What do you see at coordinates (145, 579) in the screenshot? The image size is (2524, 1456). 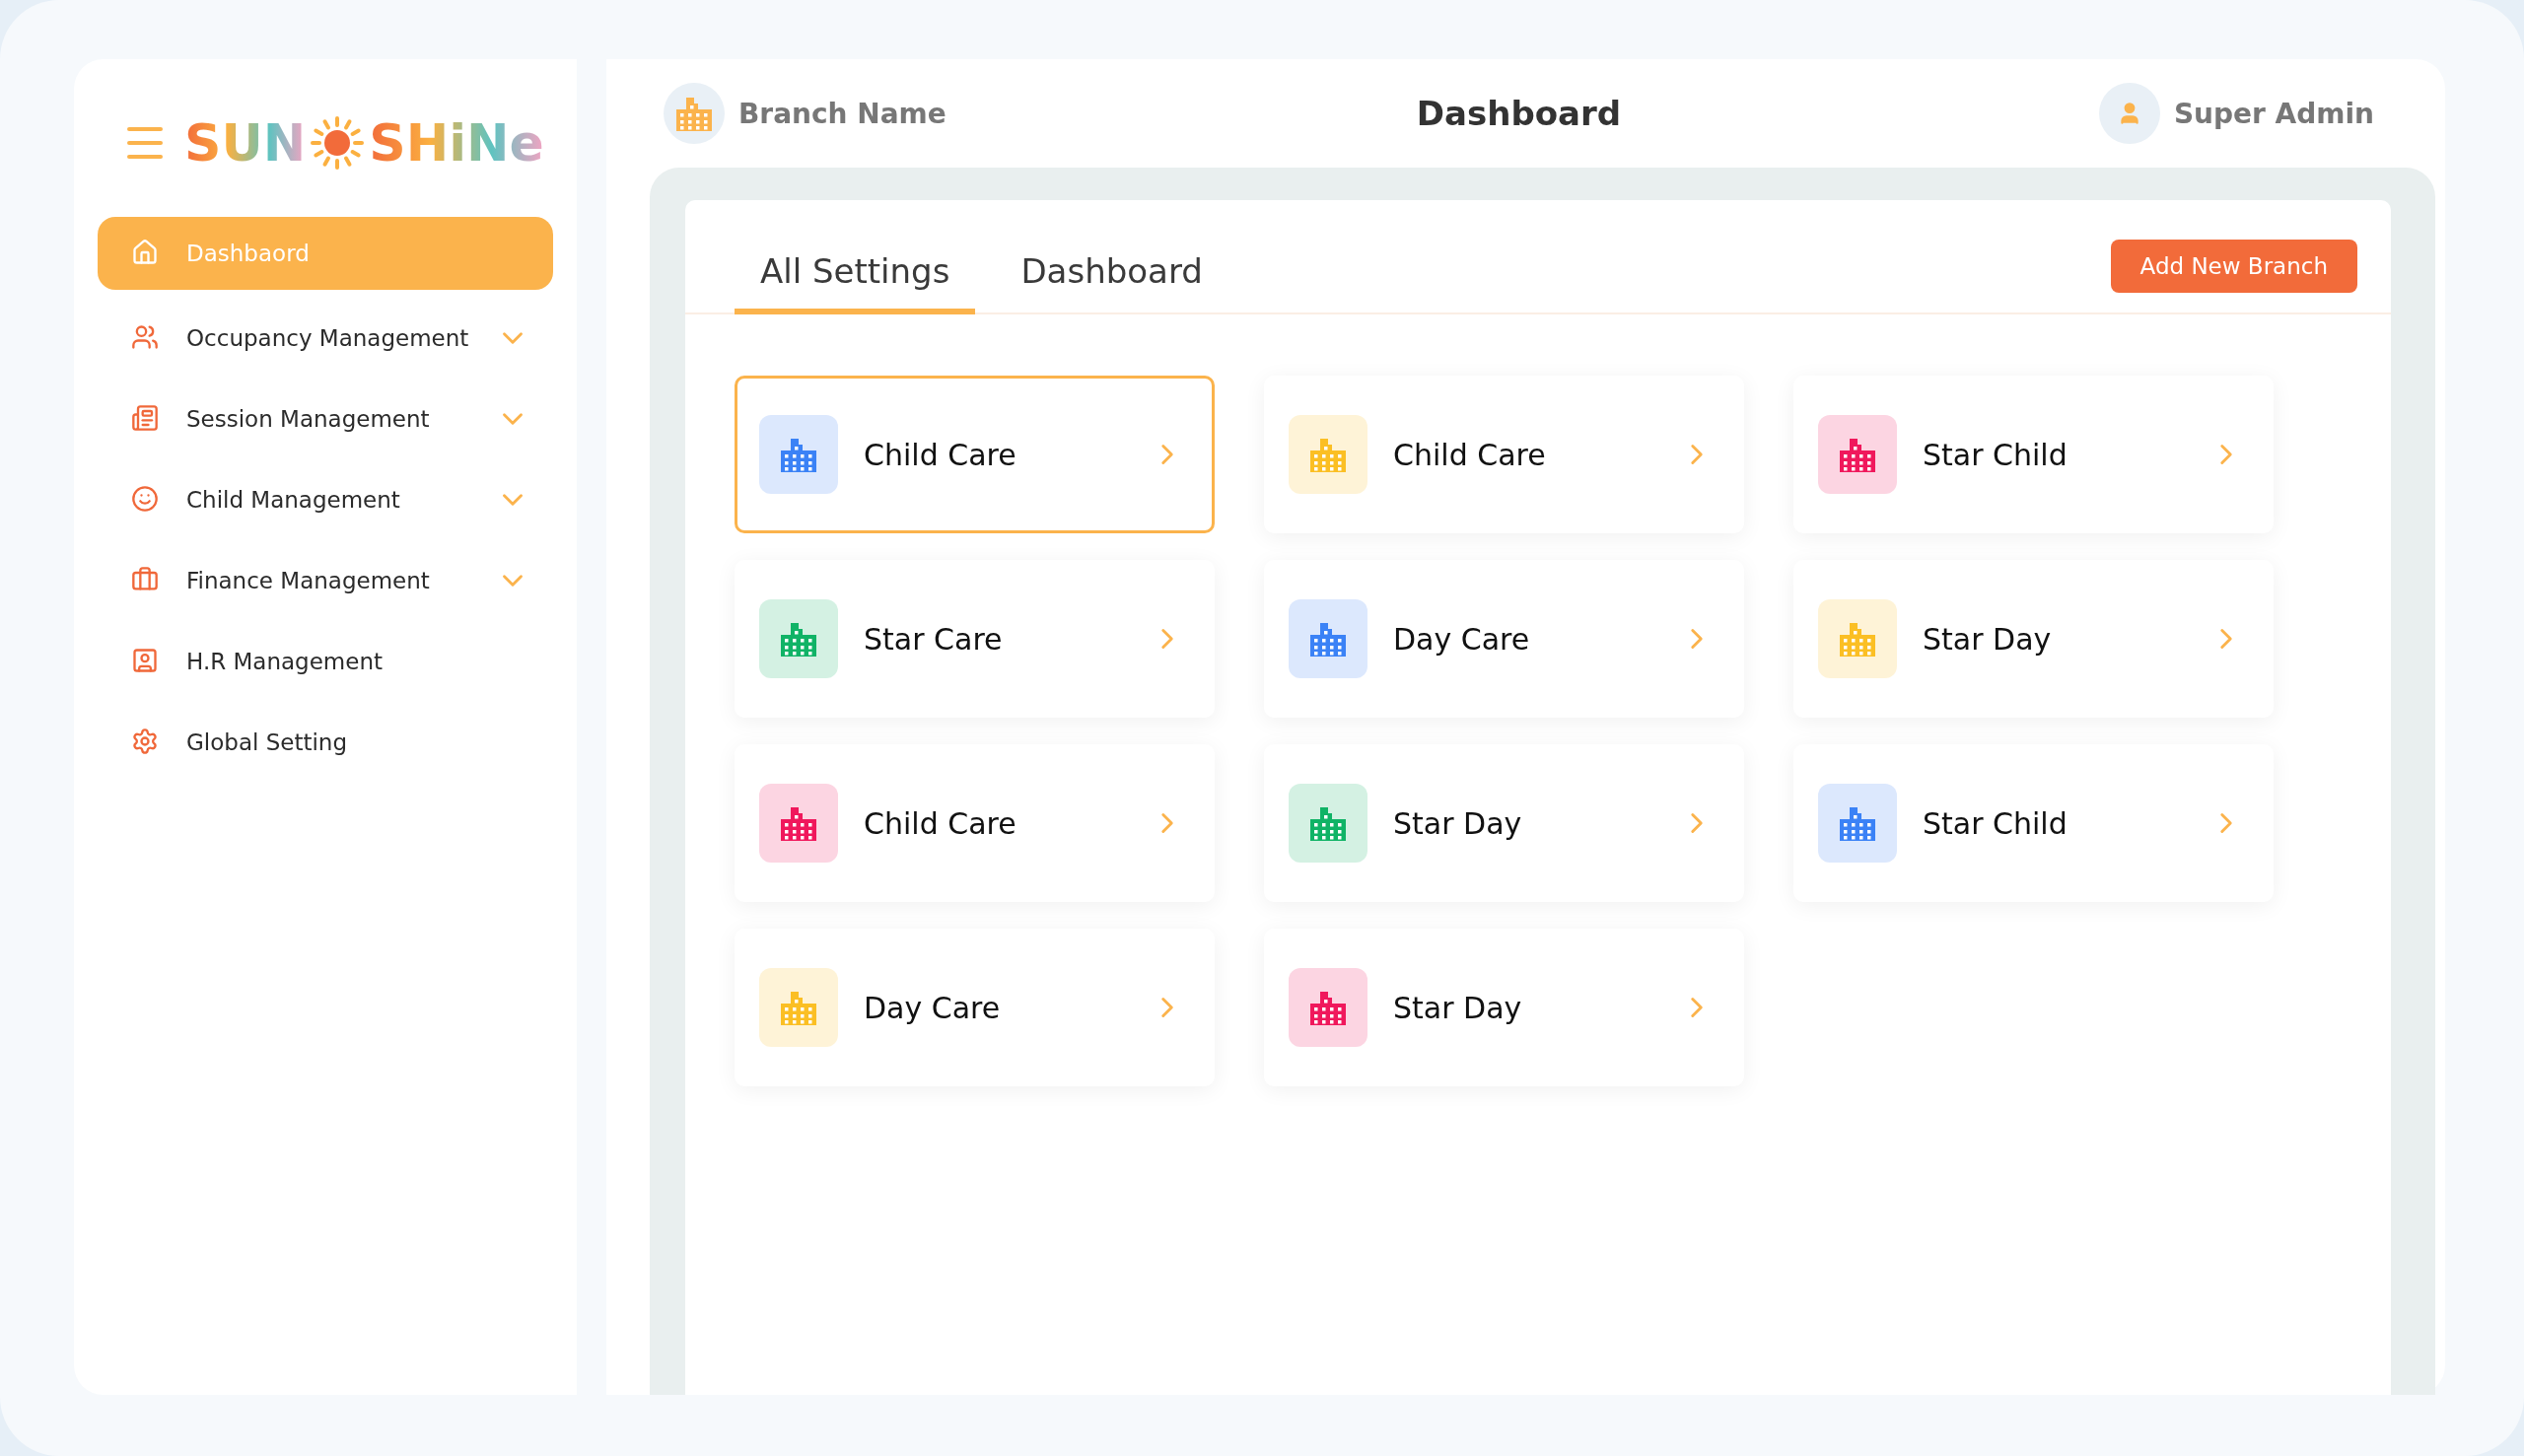 I see `briefcase-icon` at bounding box center [145, 579].